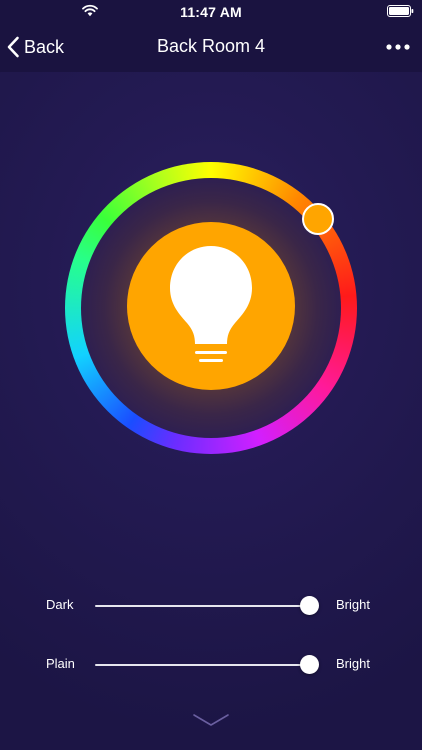 The width and height of the screenshot is (422, 750). What do you see at coordinates (398, 47) in the screenshot?
I see `ellipsis-icon` at bounding box center [398, 47].